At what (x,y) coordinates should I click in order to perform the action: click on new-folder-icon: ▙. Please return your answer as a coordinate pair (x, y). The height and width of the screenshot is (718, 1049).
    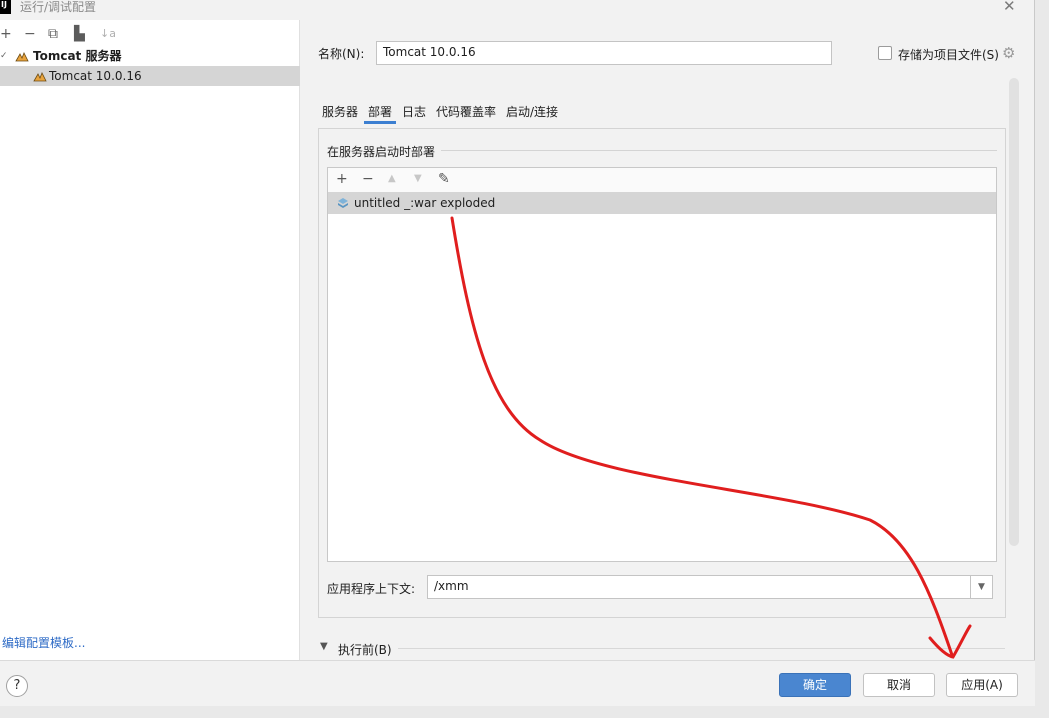
    Looking at the image, I should click on (79, 34).